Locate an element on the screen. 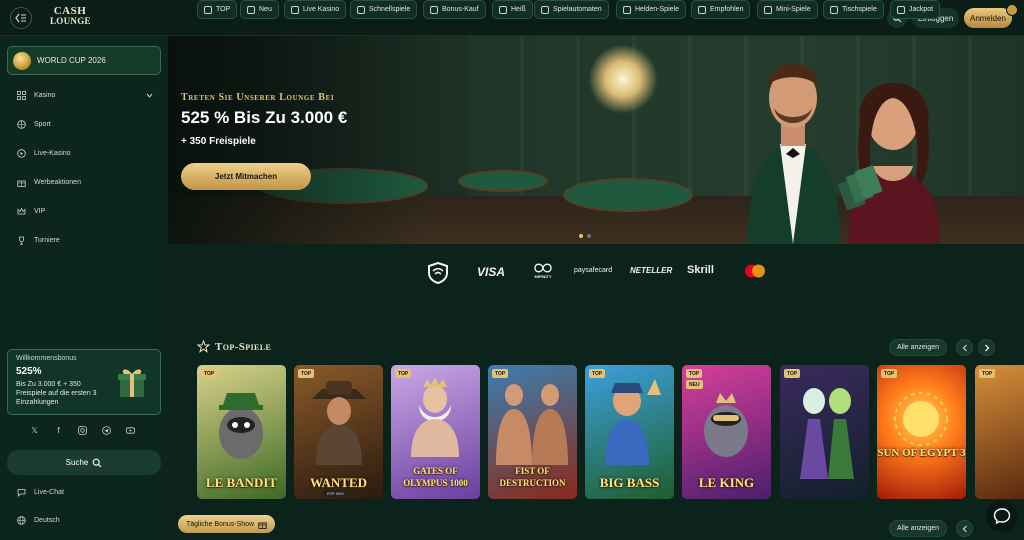 The width and height of the screenshot is (1024, 540). crown-icon is located at coordinates (21, 211).